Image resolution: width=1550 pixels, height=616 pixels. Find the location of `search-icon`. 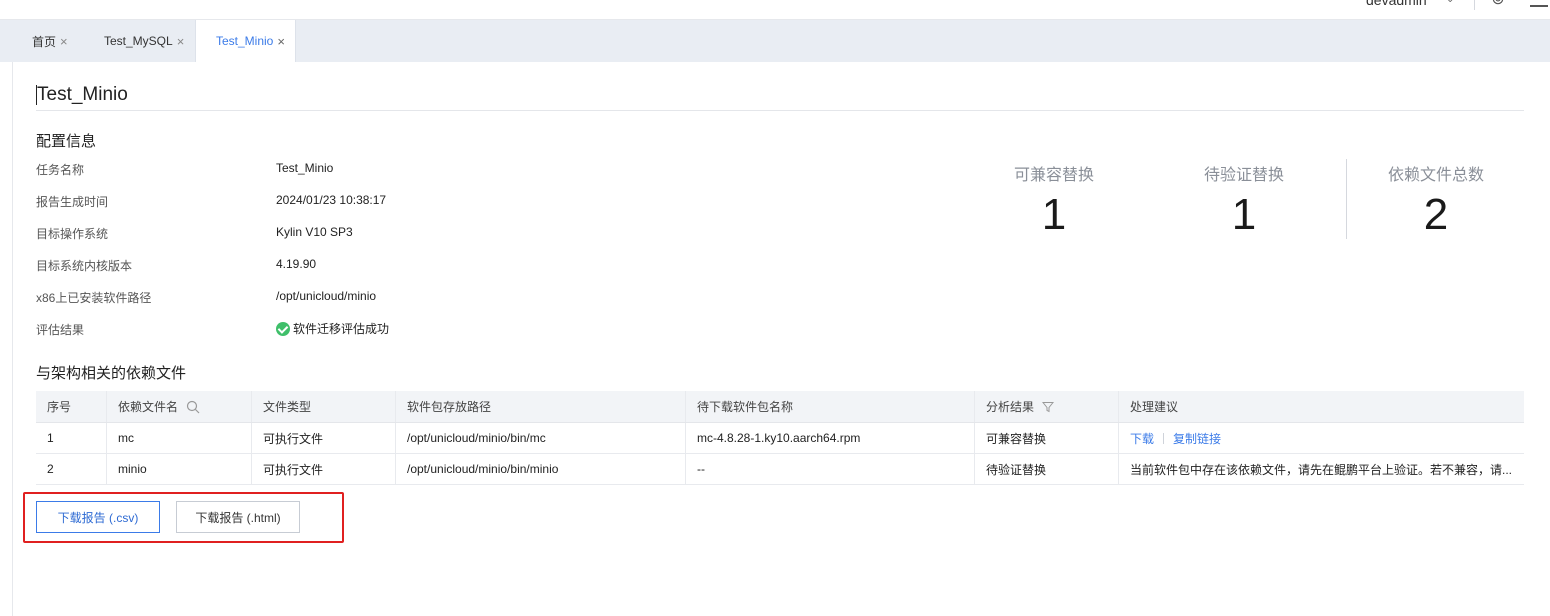

search-icon is located at coordinates (193, 407).